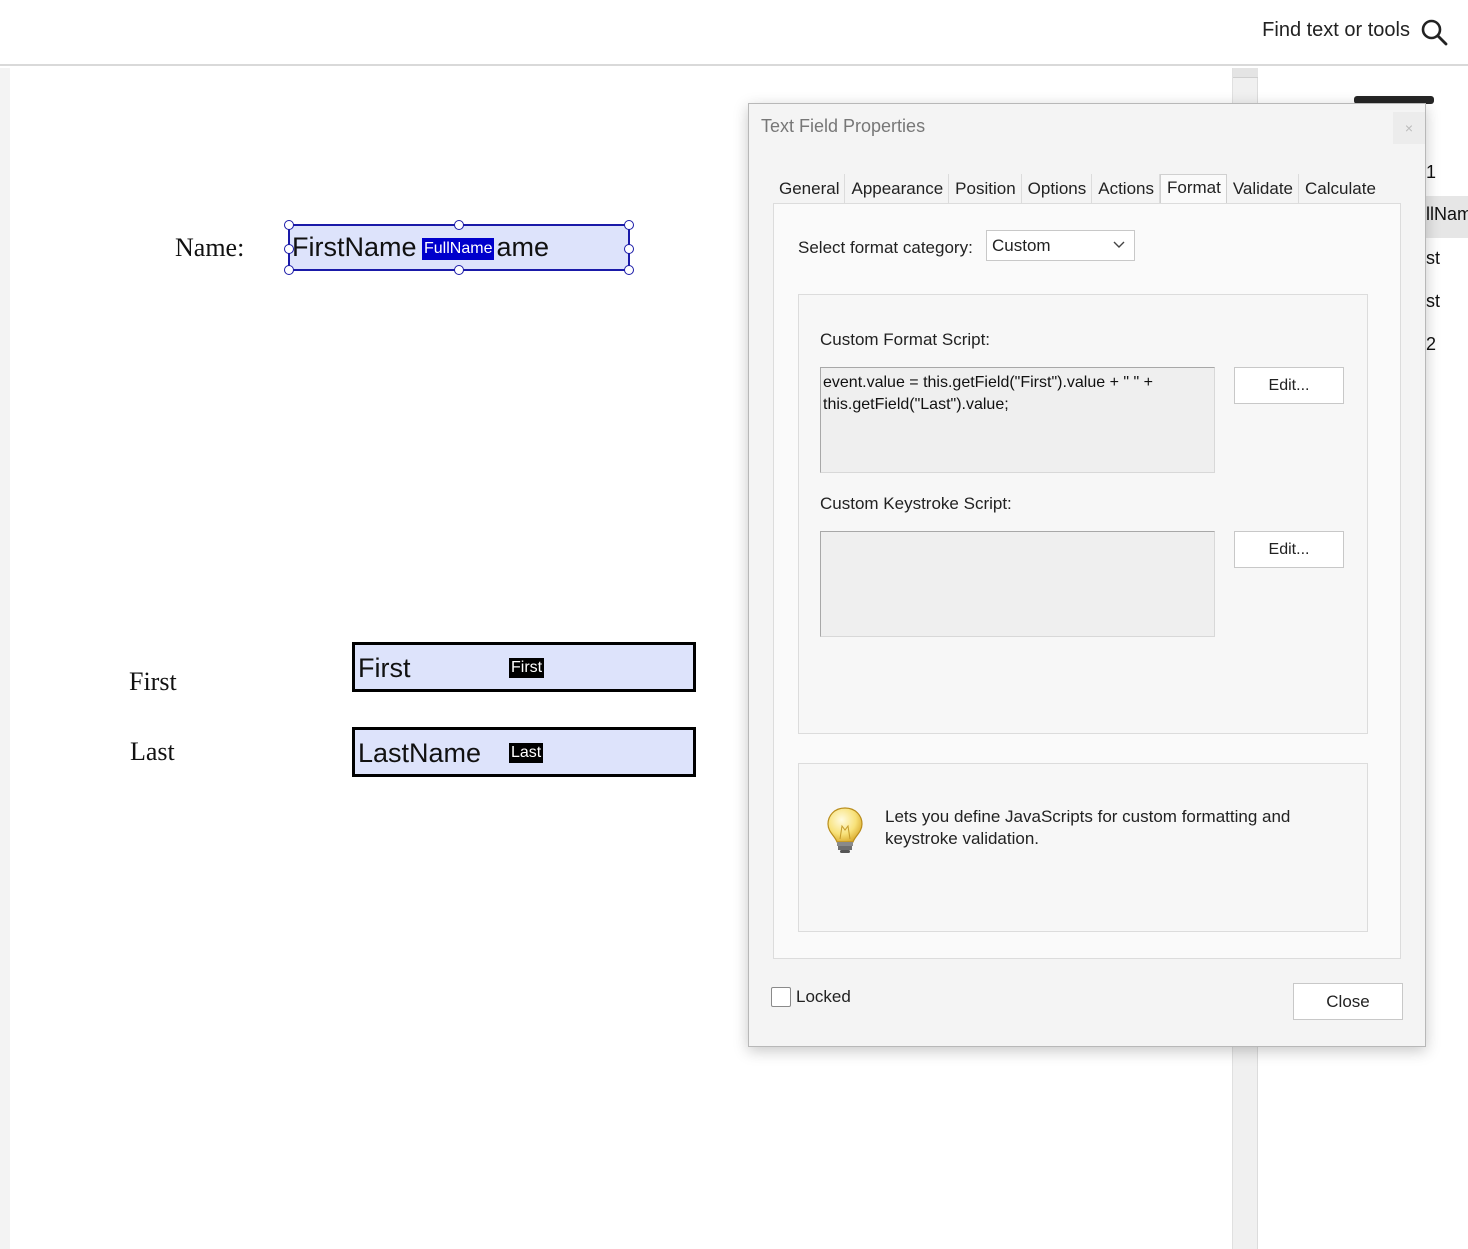  What do you see at coordinates (289, 270) in the screenshot?
I see `resize-handle-sw` at bounding box center [289, 270].